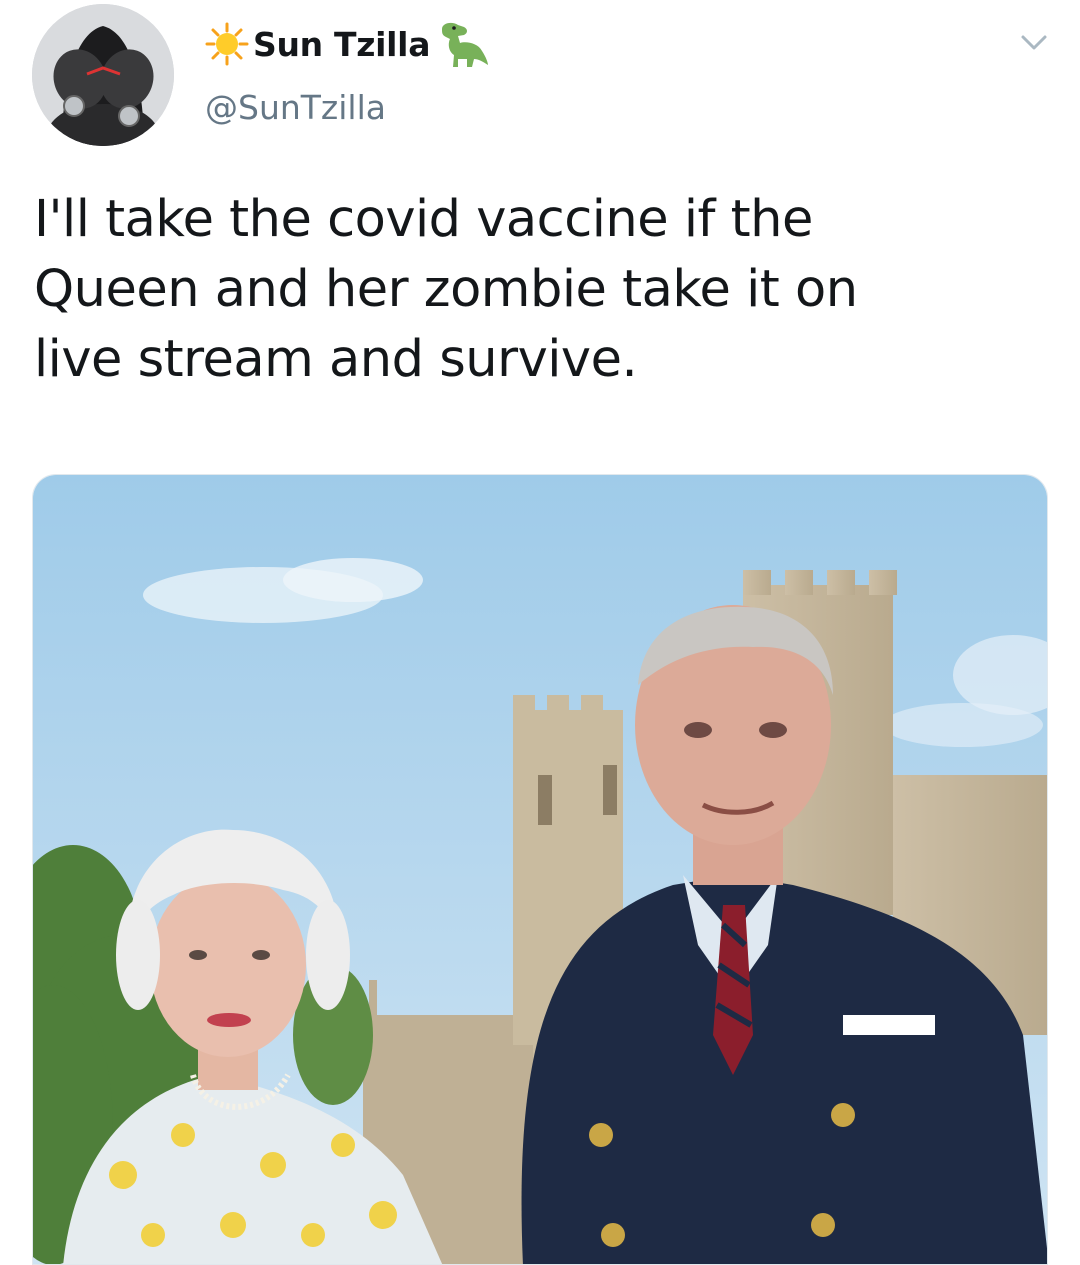 The height and width of the screenshot is (1265, 1080). Describe the element at coordinates (465, 44) in the screenshot. I see `t-rex-emoji-icon` at that location.